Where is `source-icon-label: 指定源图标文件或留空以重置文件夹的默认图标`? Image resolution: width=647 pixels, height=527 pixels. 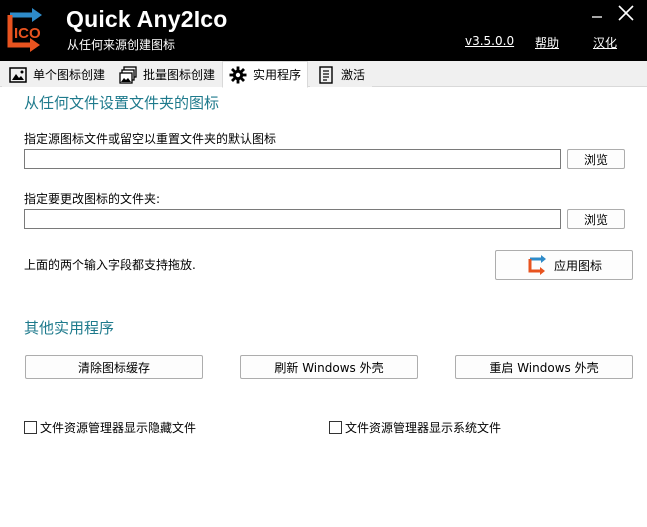 source-icon-label: 指定源图标文件或留空以重置文件夹的默认图标 is located at coordinates (150, 139).